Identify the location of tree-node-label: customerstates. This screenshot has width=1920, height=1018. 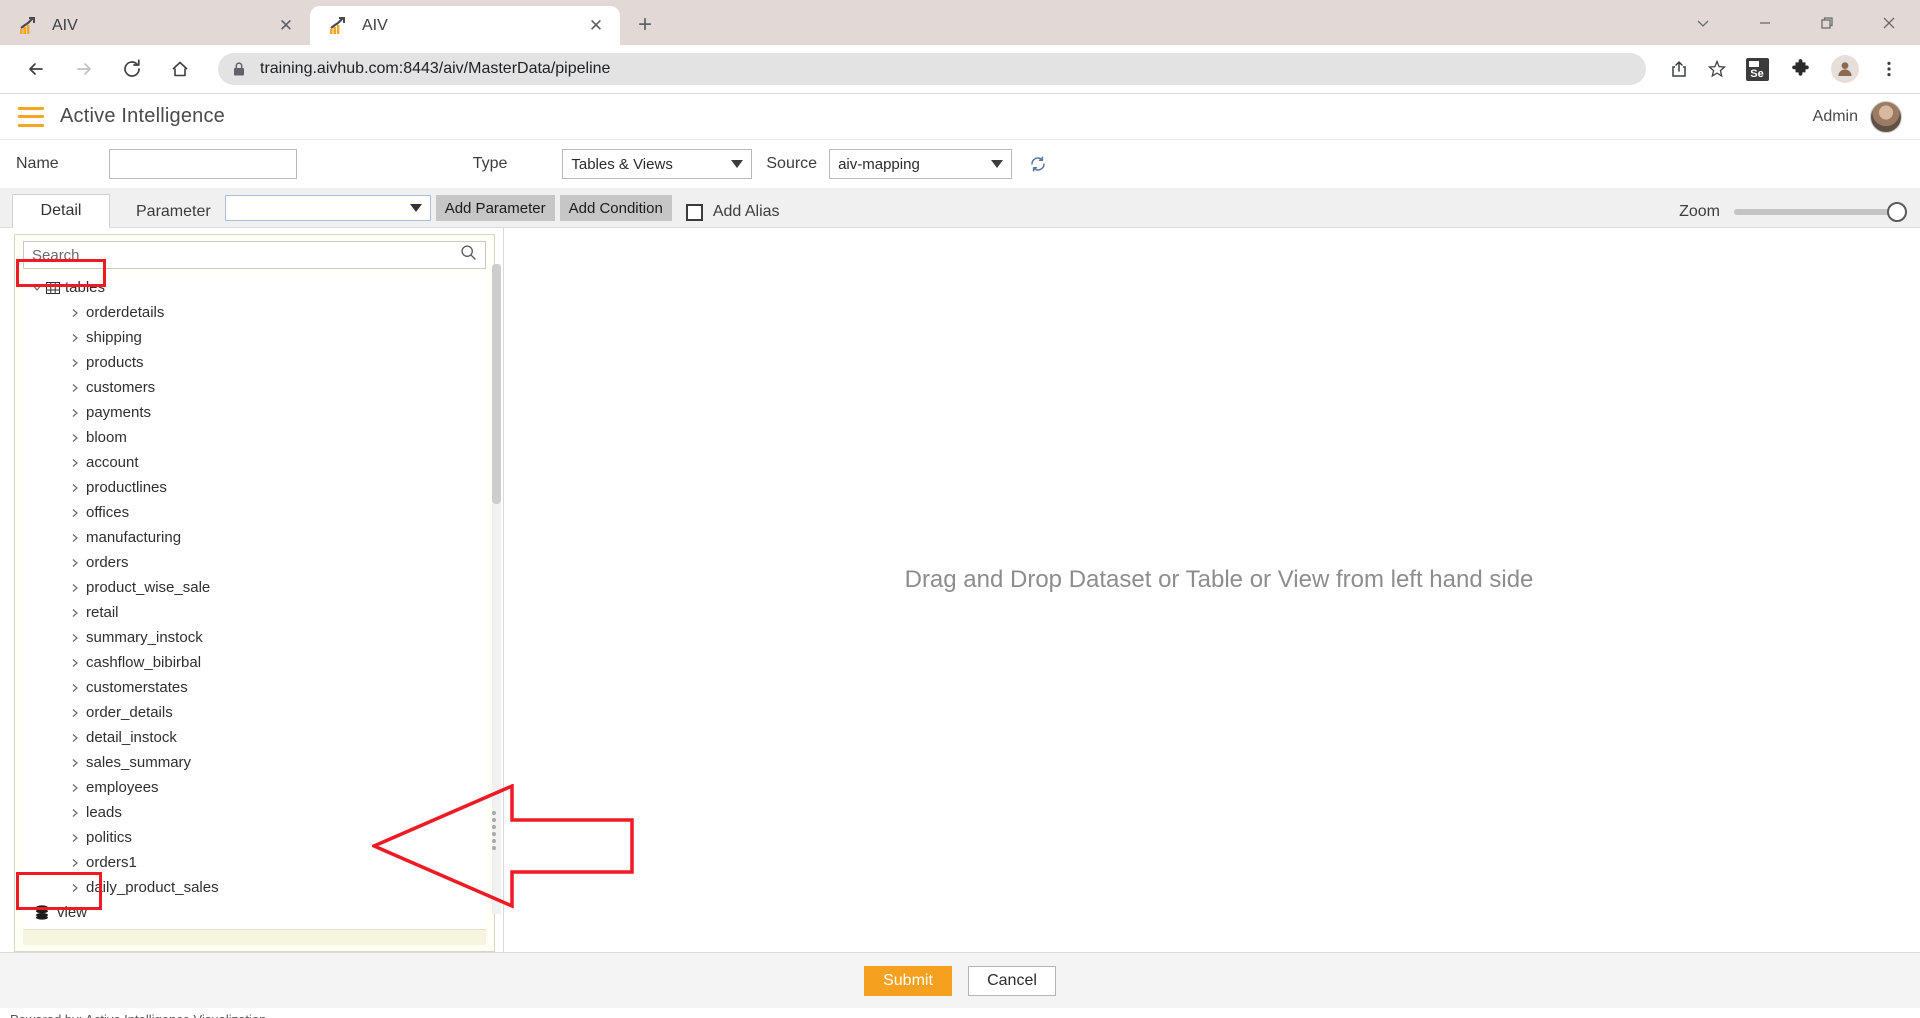
(137, 687).